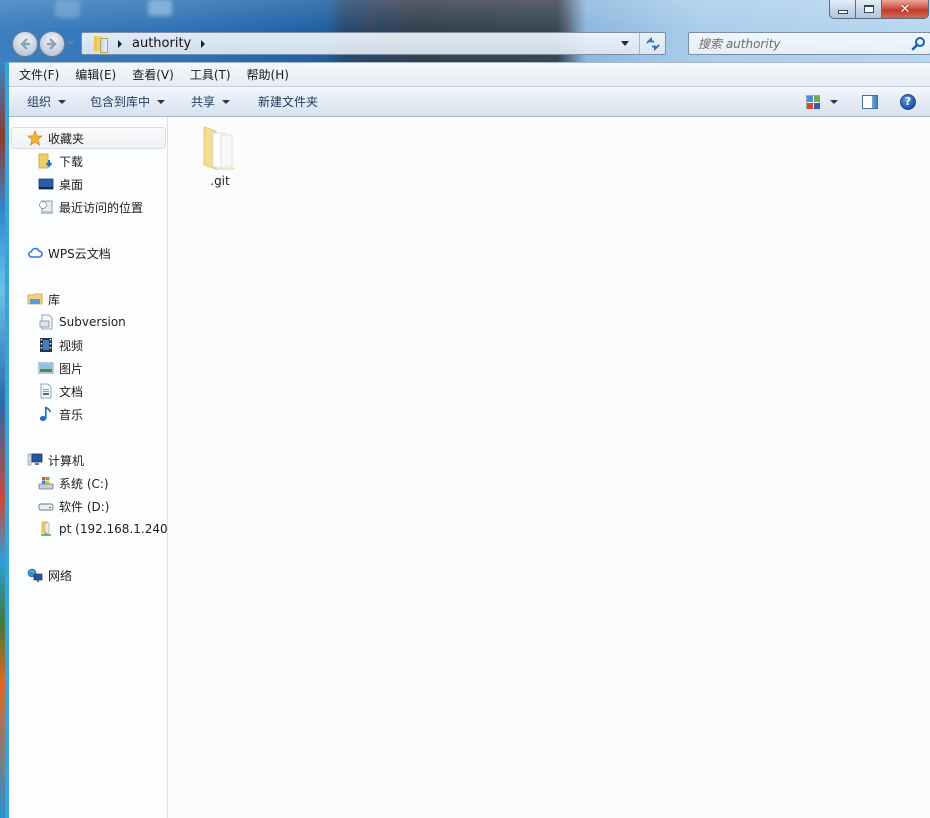  What do you see at coordinates (153, 74) in the screenshot?
I see `menu-view: 查看(V)` at bounding box center [153, 74].